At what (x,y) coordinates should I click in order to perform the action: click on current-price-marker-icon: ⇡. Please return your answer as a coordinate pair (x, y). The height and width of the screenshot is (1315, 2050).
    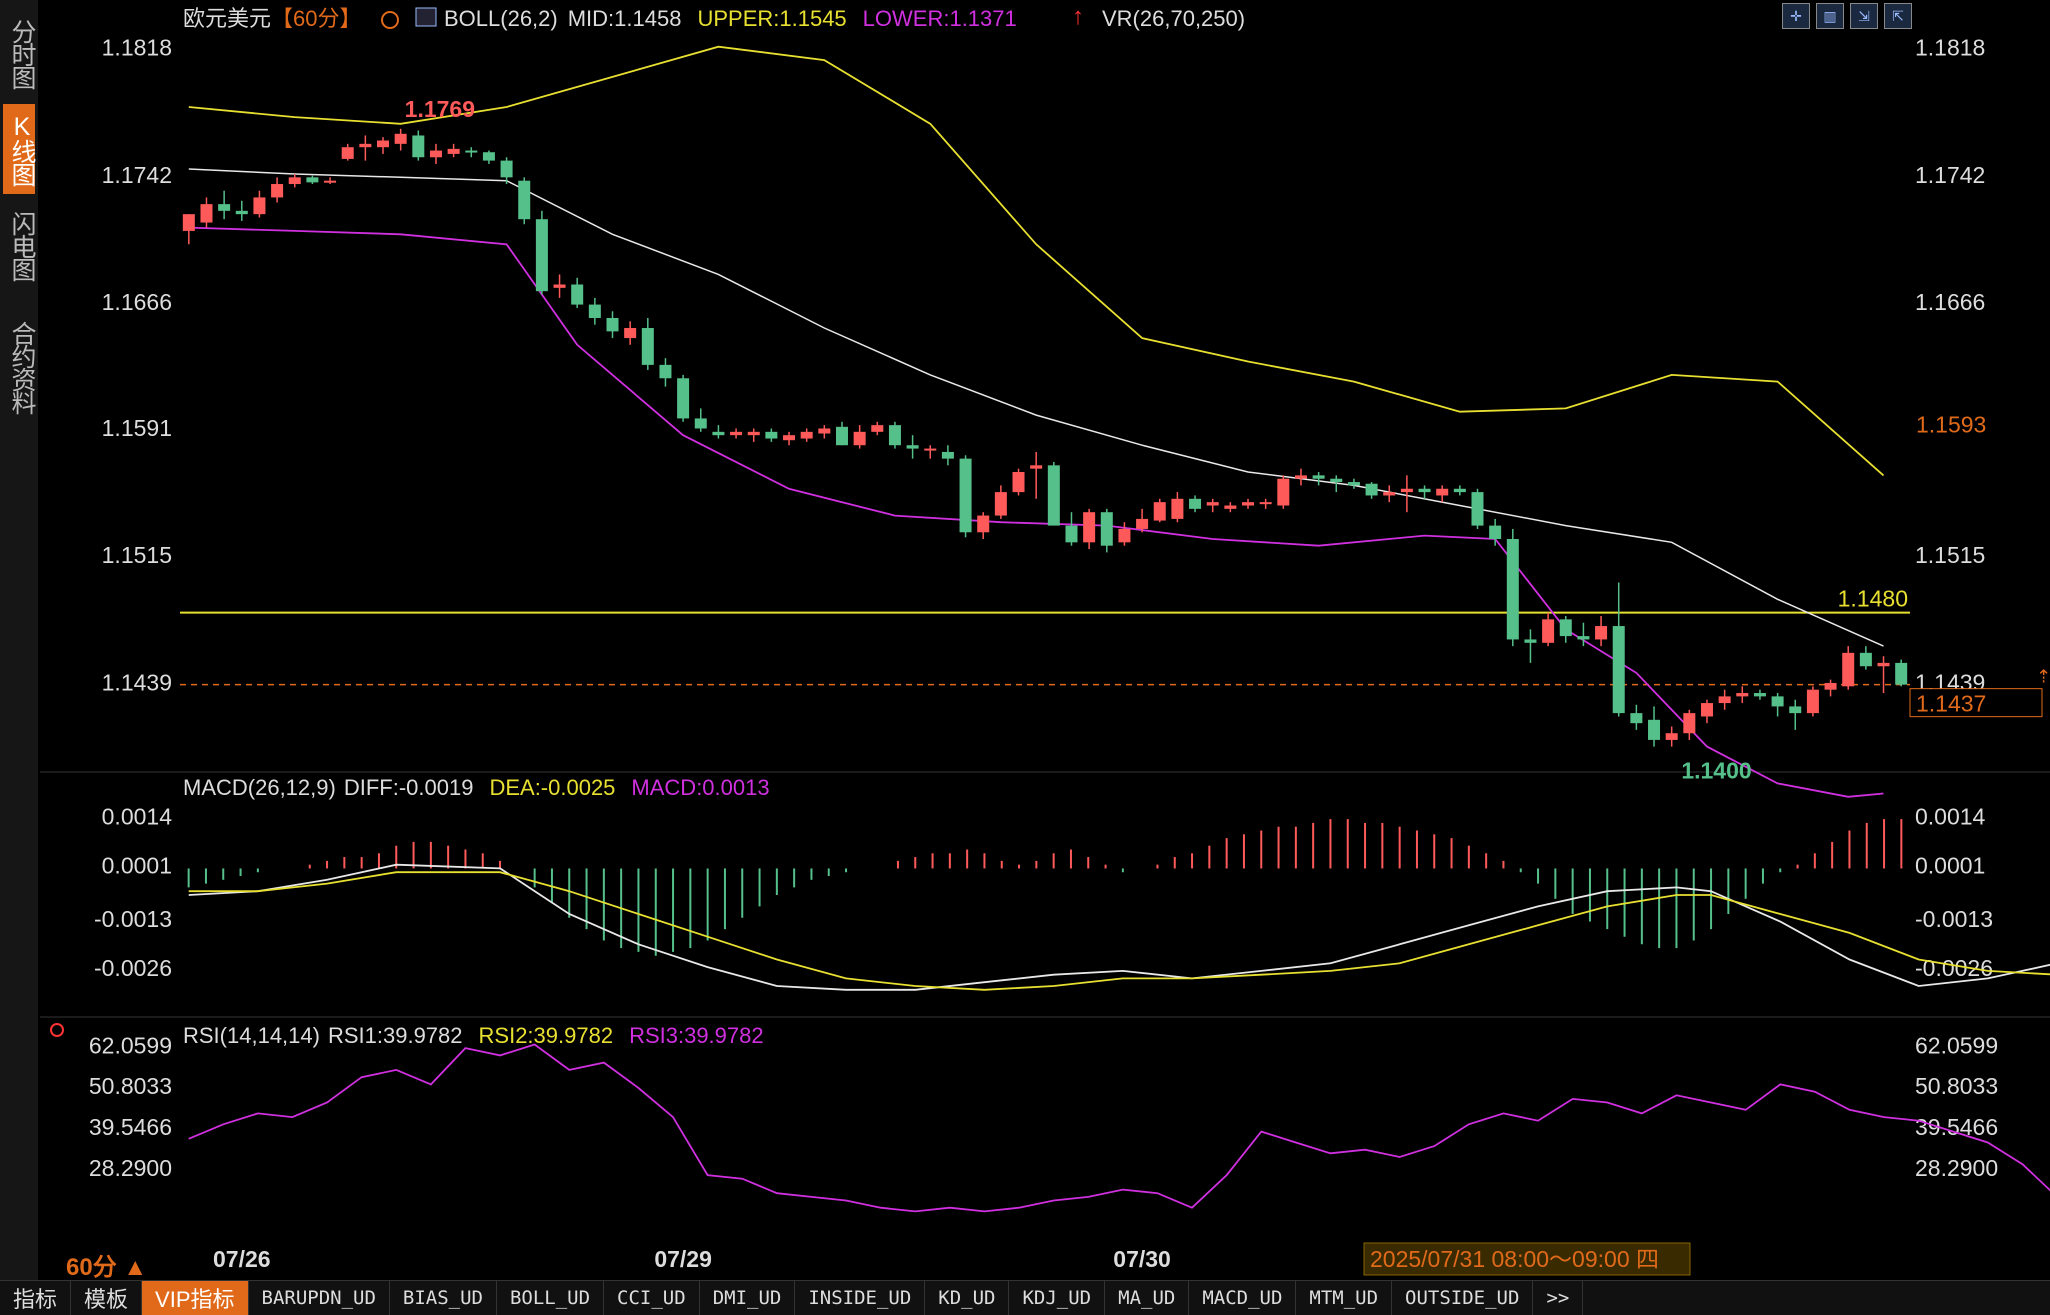
    Looking at the image, I should click on (2043, 677).